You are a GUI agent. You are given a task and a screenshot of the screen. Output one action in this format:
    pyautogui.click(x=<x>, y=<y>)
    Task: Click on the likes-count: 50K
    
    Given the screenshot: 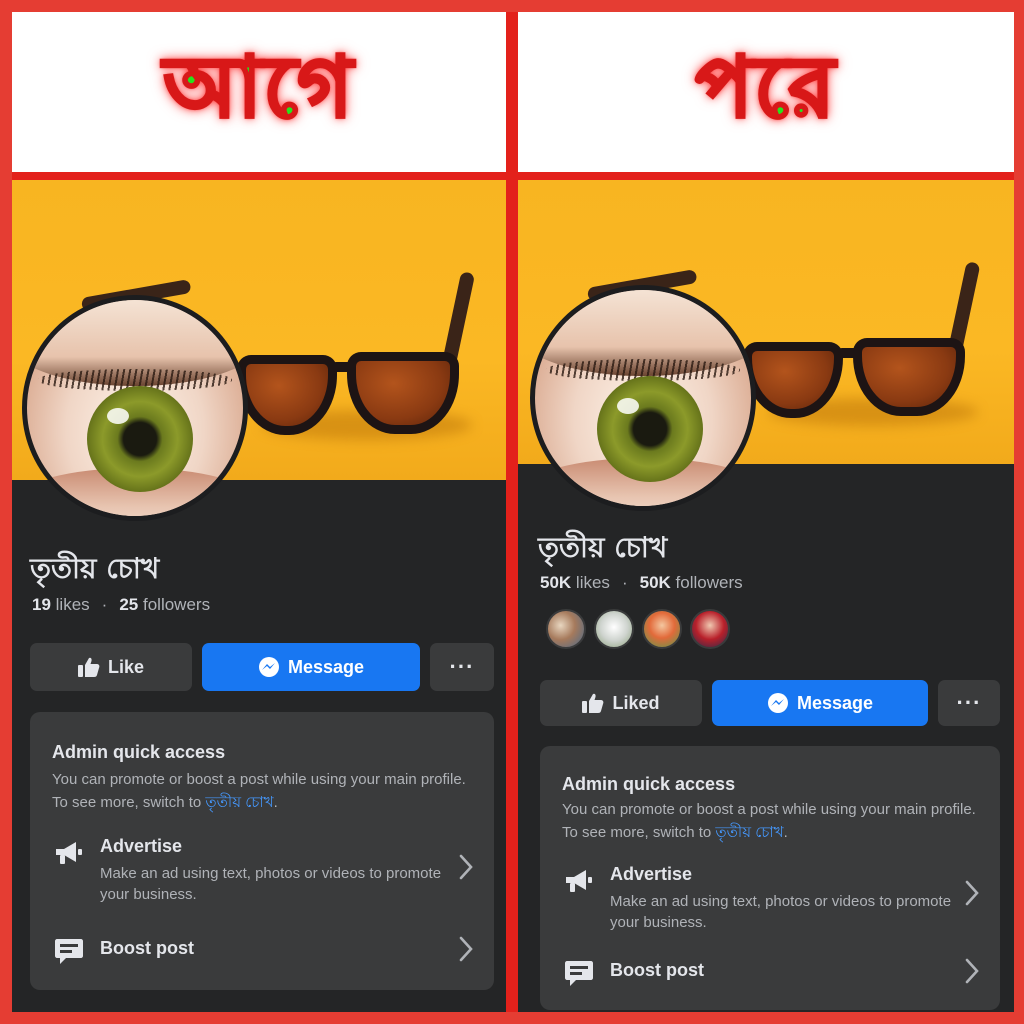 What is the action you would take?
    pyautogui.click(x=556, y=582)
    